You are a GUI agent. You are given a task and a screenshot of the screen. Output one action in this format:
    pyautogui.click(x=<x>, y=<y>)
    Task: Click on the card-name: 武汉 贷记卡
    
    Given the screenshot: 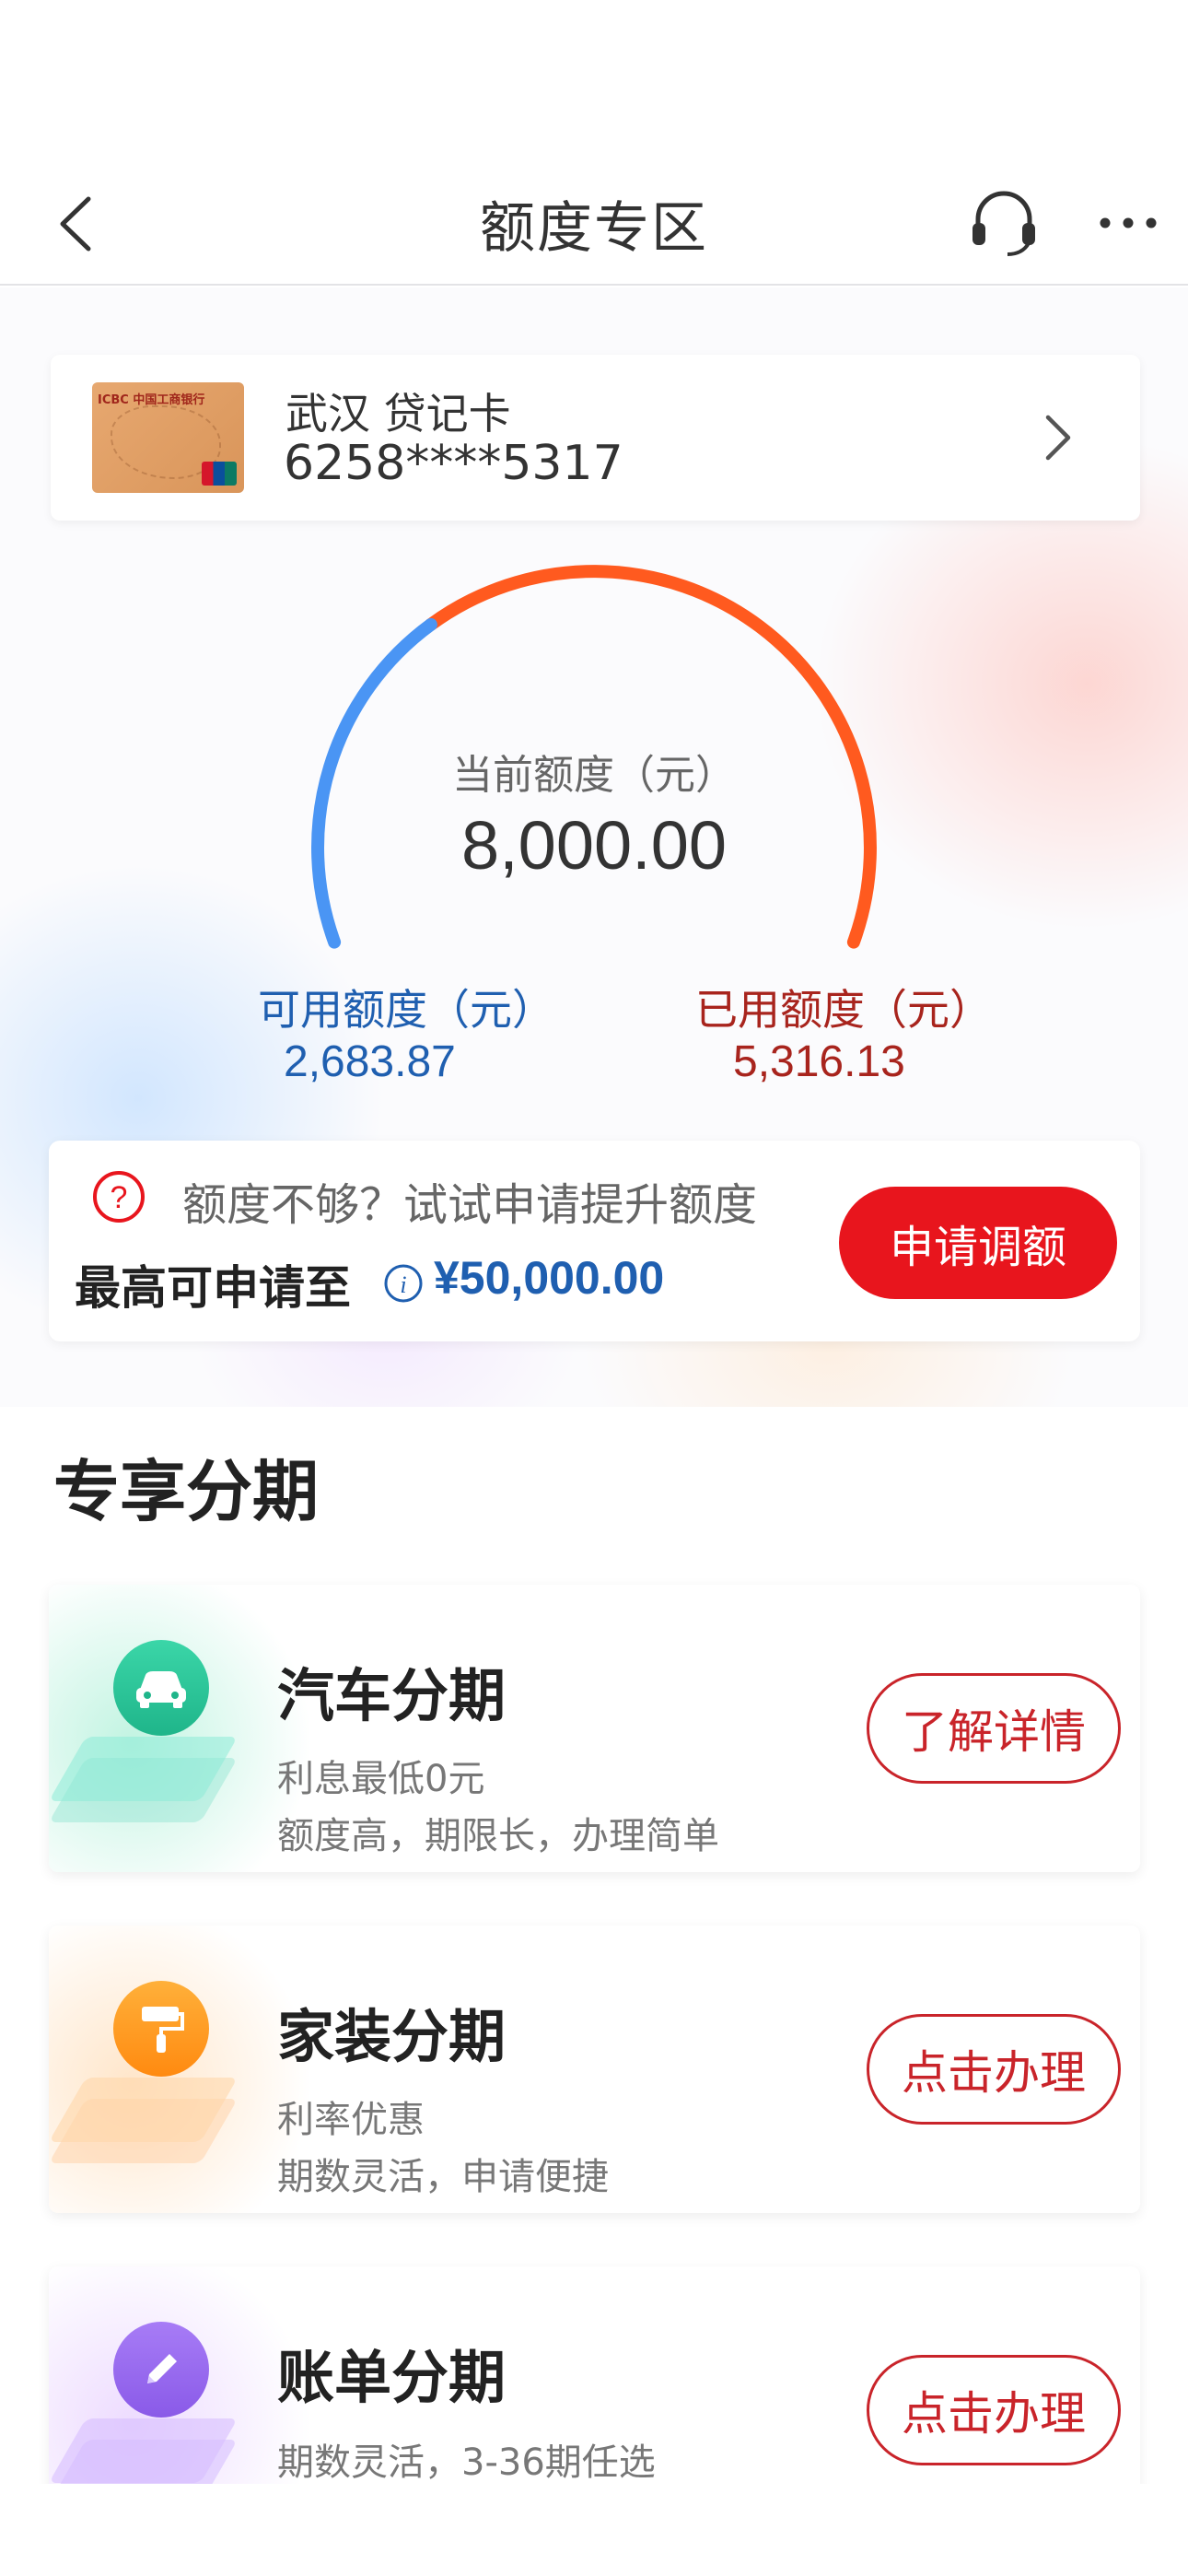 What is the action you would take?
    pyautogui.click(x=398, y=414)
    